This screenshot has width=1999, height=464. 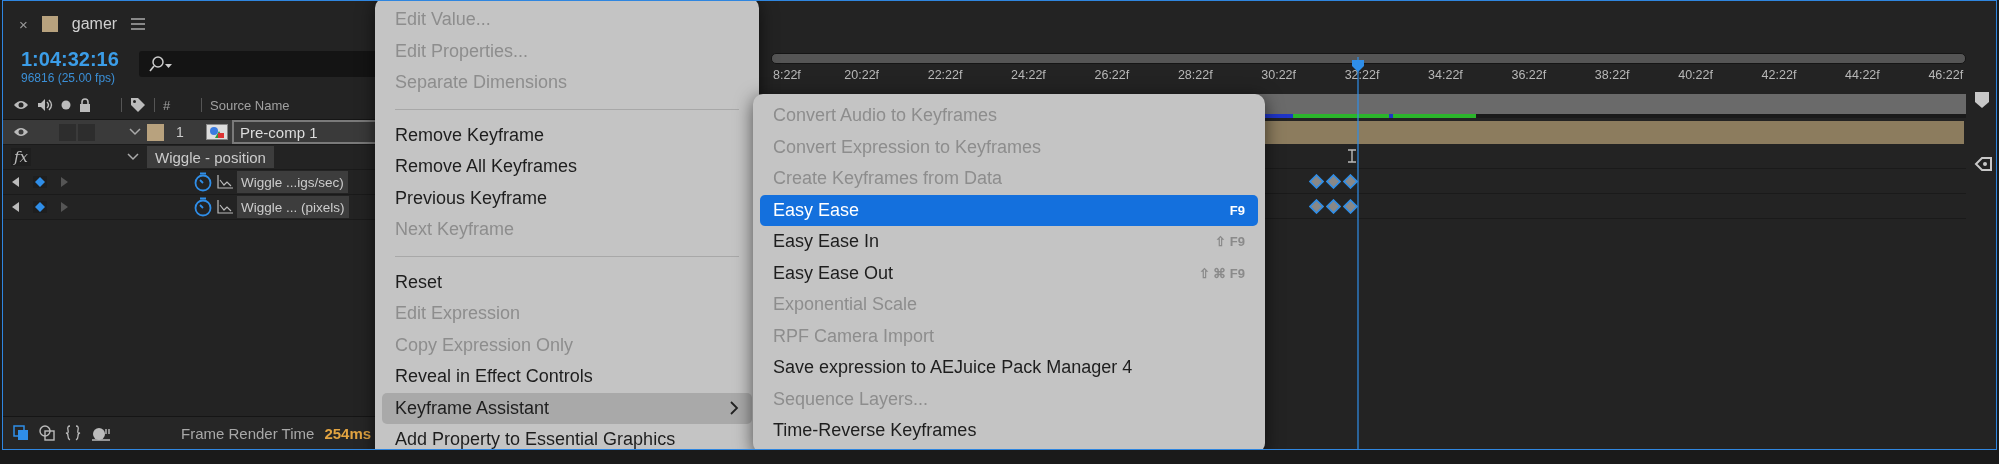 I want to click on property-name: Wiggle ...igs/sec), so click(x=292, y=182).